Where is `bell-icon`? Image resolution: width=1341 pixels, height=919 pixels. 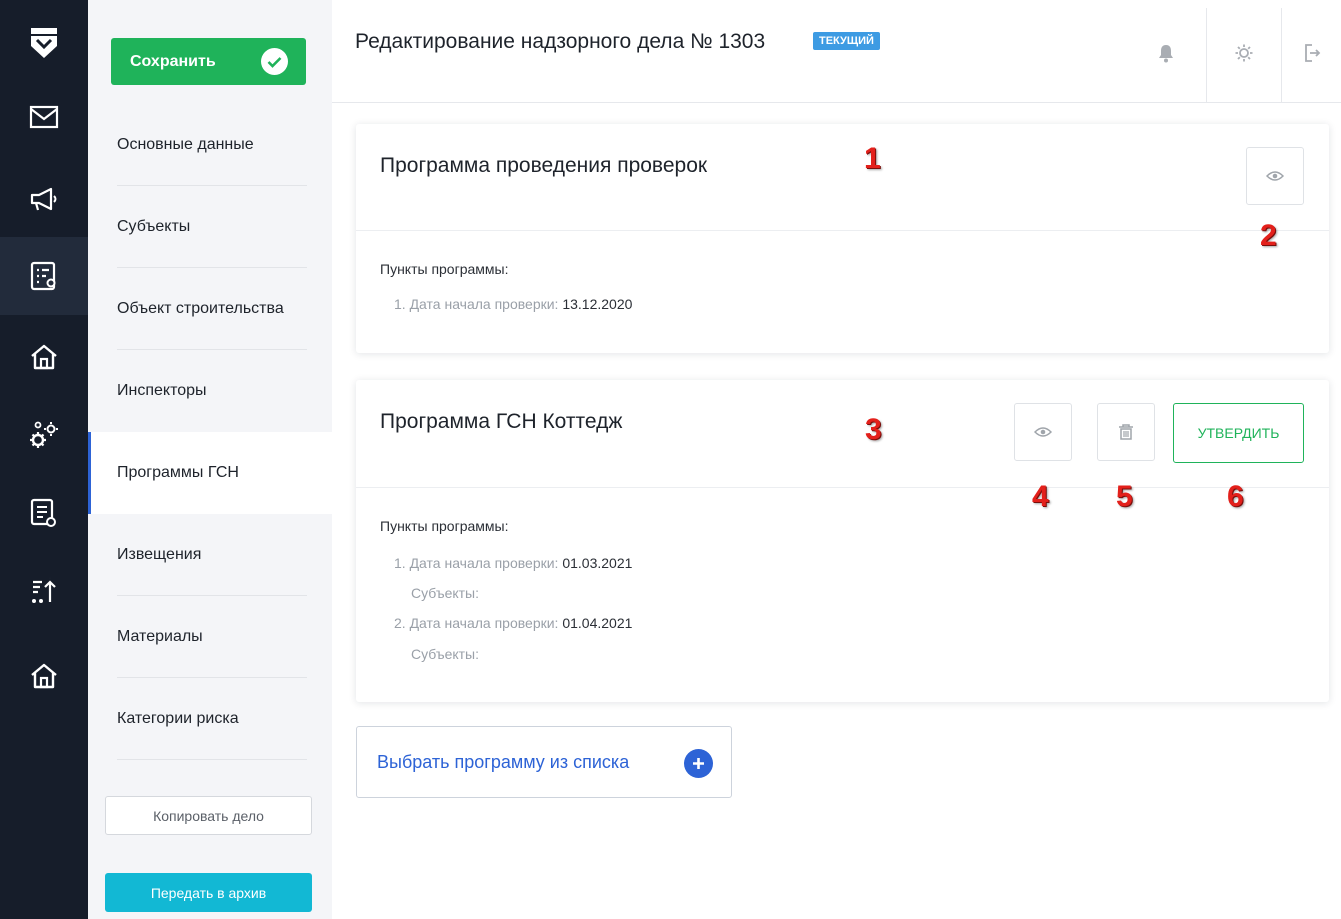 bell-icon is located at coordinates (1166, 52).